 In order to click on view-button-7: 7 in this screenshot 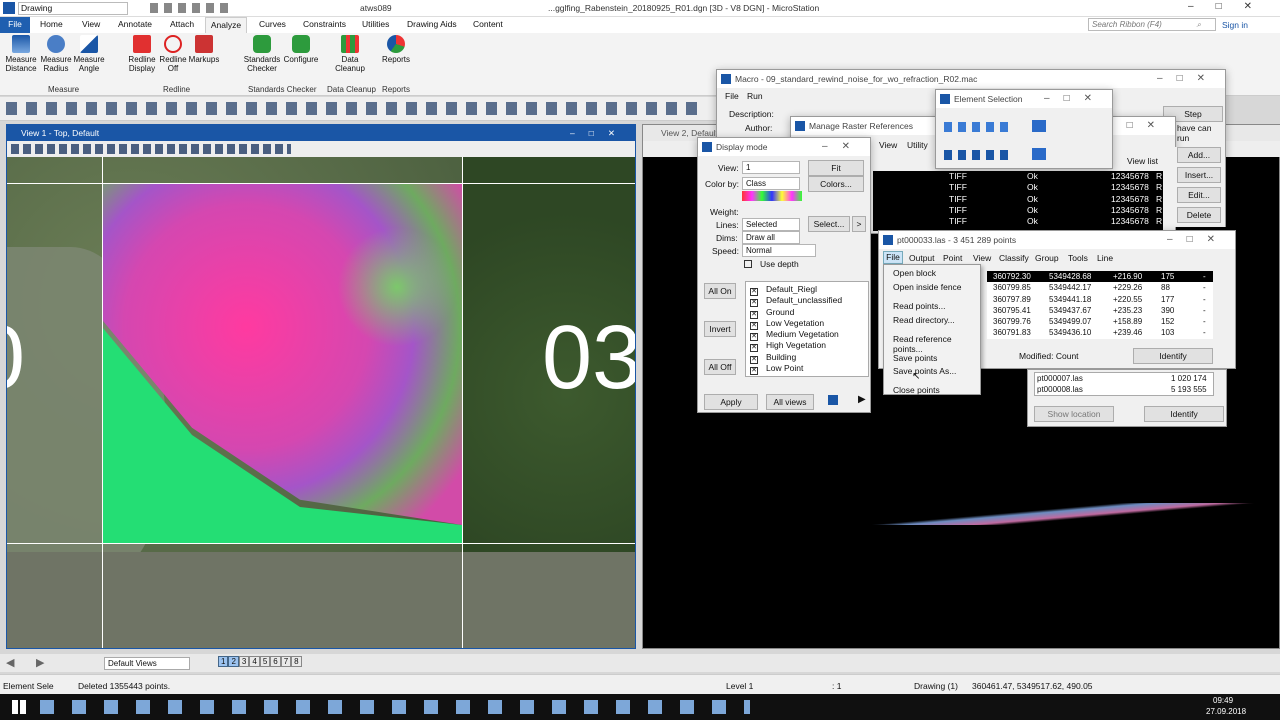, I will do `click(286, 661)`.